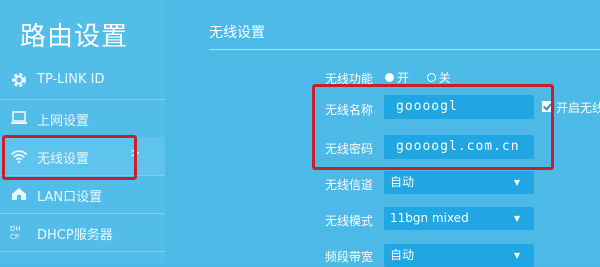  I want to click on dhcp-icon: DH CP, so click(15, 233).